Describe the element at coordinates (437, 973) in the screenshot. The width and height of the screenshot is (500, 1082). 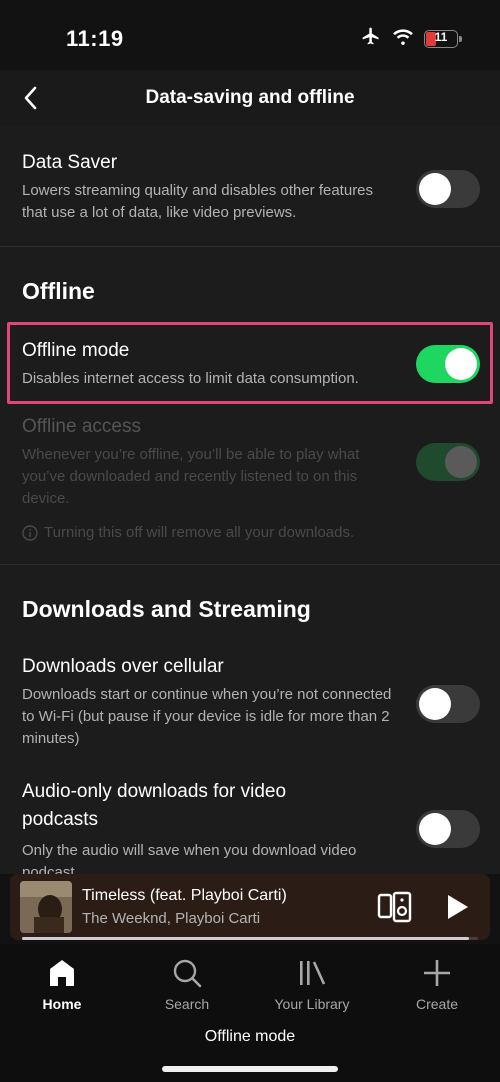
I see `plus-icon` at that location.